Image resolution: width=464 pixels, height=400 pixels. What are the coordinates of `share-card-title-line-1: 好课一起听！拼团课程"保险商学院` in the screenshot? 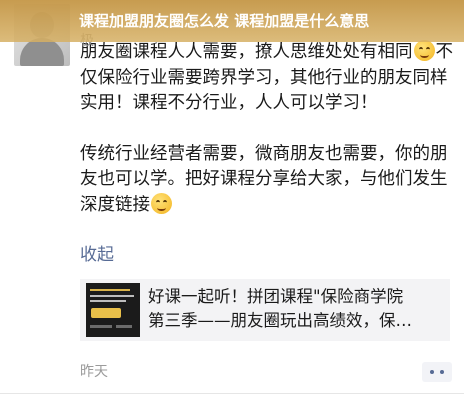 It's located at (276, 296).